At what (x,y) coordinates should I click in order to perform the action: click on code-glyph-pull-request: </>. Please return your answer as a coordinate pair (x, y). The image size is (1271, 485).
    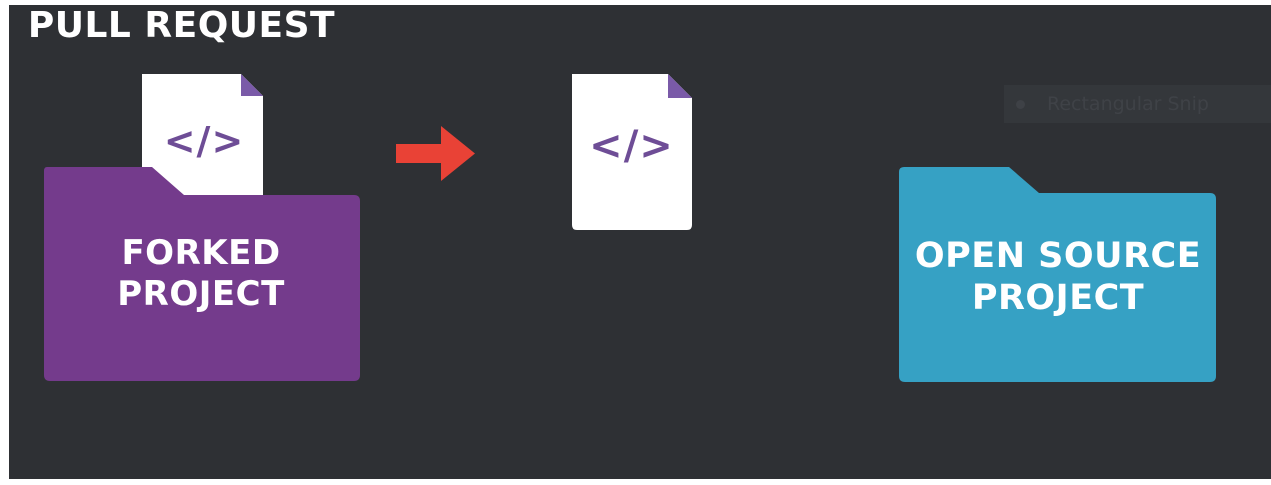
    Looking at the image, I should click on (631, 146).